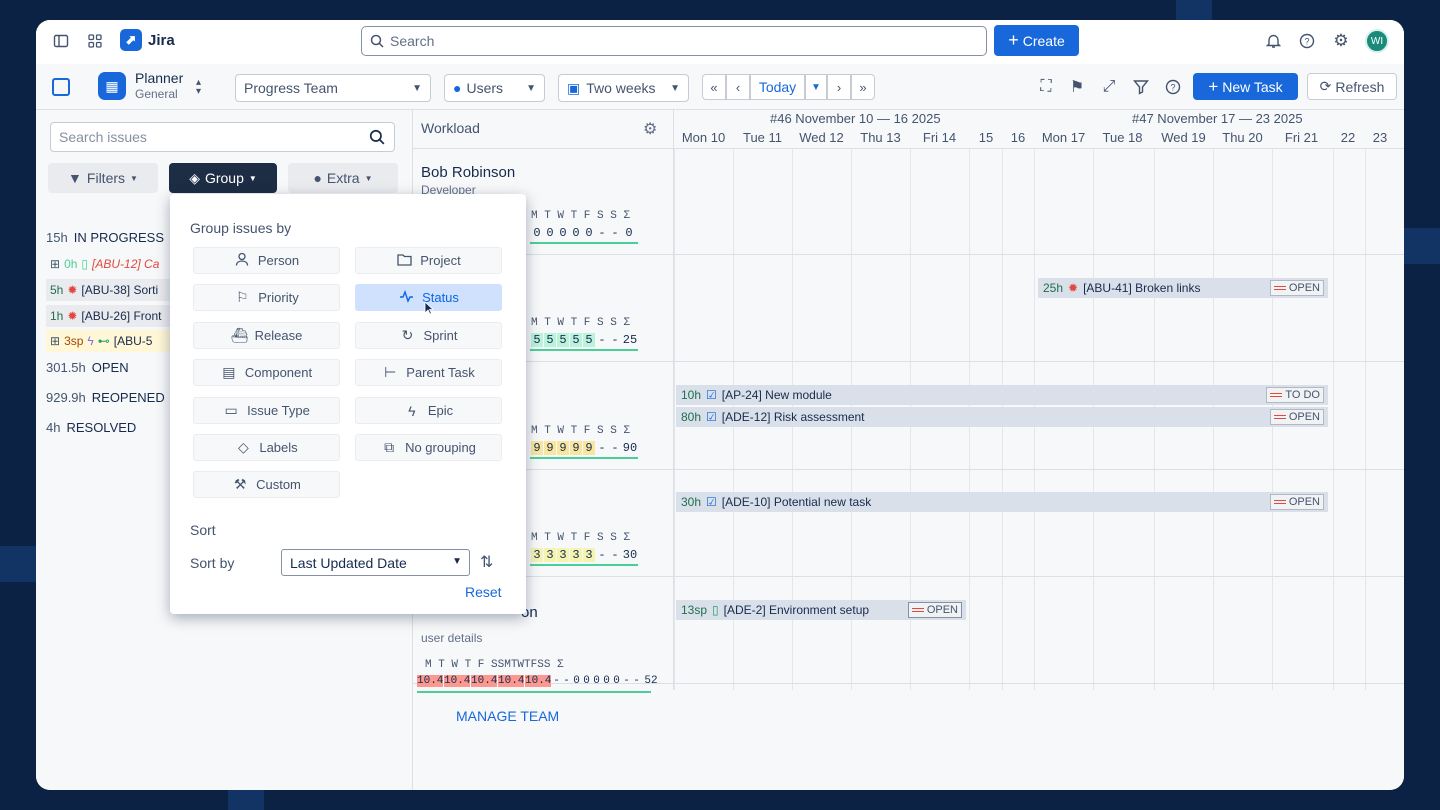 The image size is (1440, 810). I want to click on group-option-no-grouping: ⧉ No grouping, so click(428, 447).